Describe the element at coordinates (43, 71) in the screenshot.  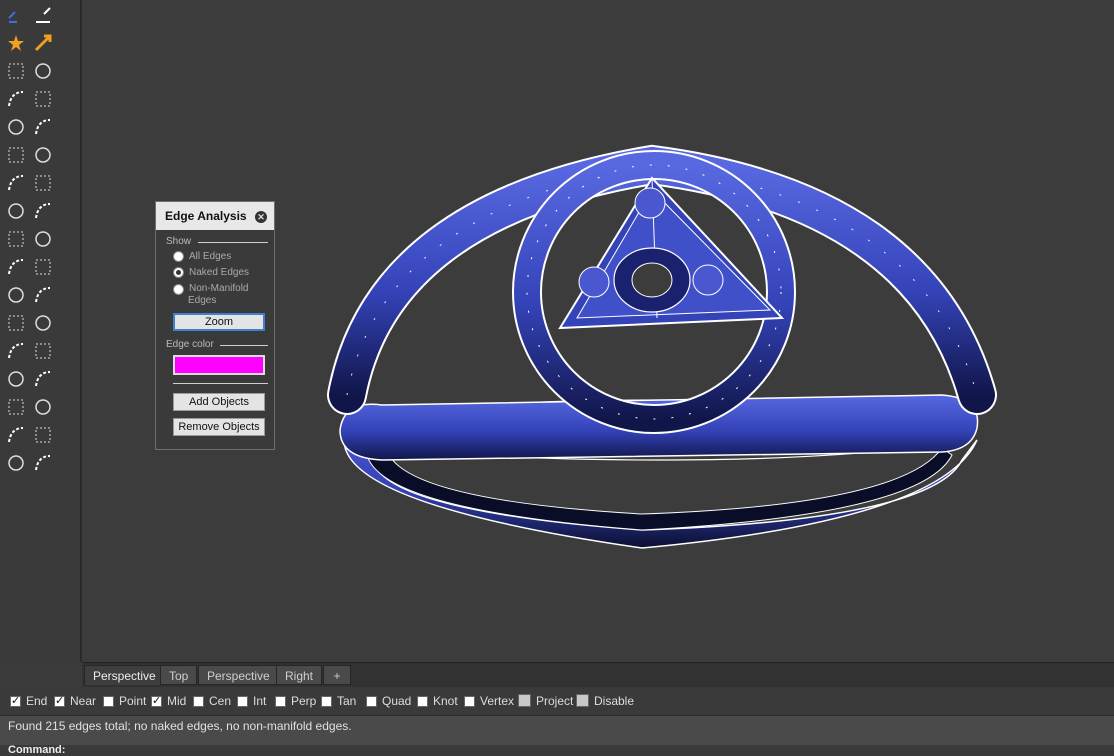
I see `select-crossing-icon` at that location.